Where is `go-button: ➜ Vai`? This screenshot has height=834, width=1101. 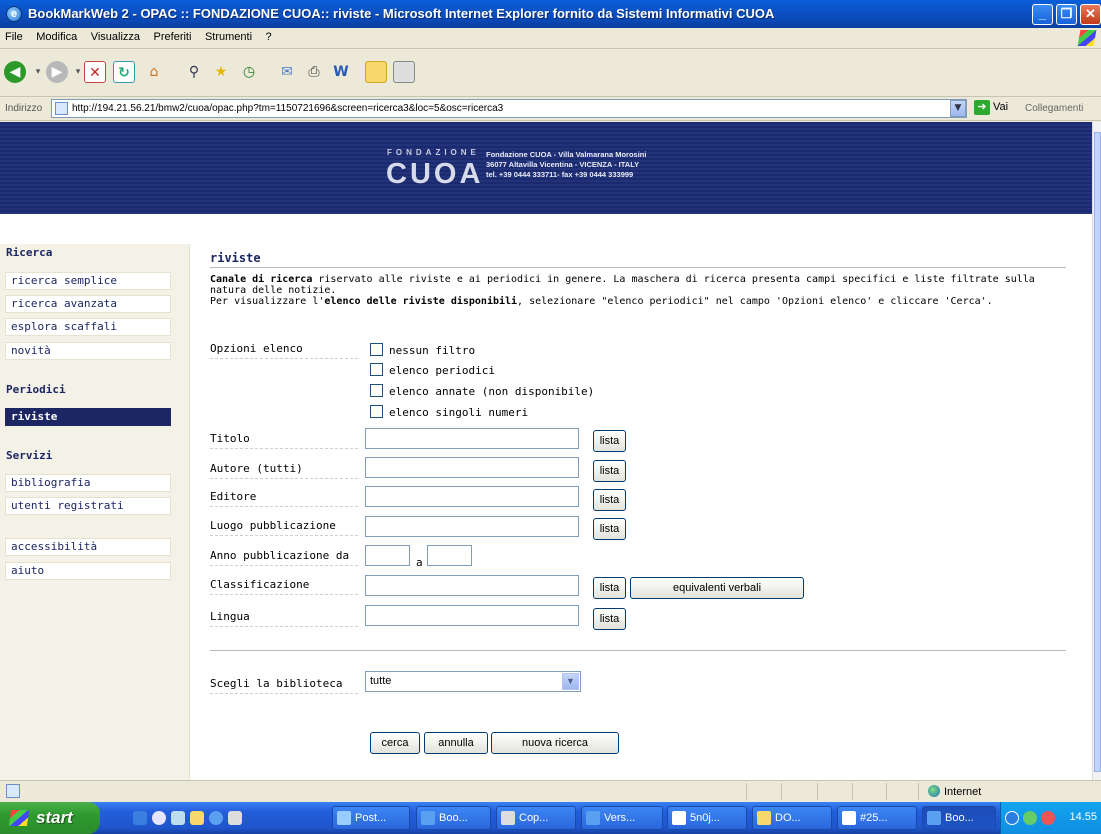
go-button: ➜ Vai is located at coordinates (991, 107).